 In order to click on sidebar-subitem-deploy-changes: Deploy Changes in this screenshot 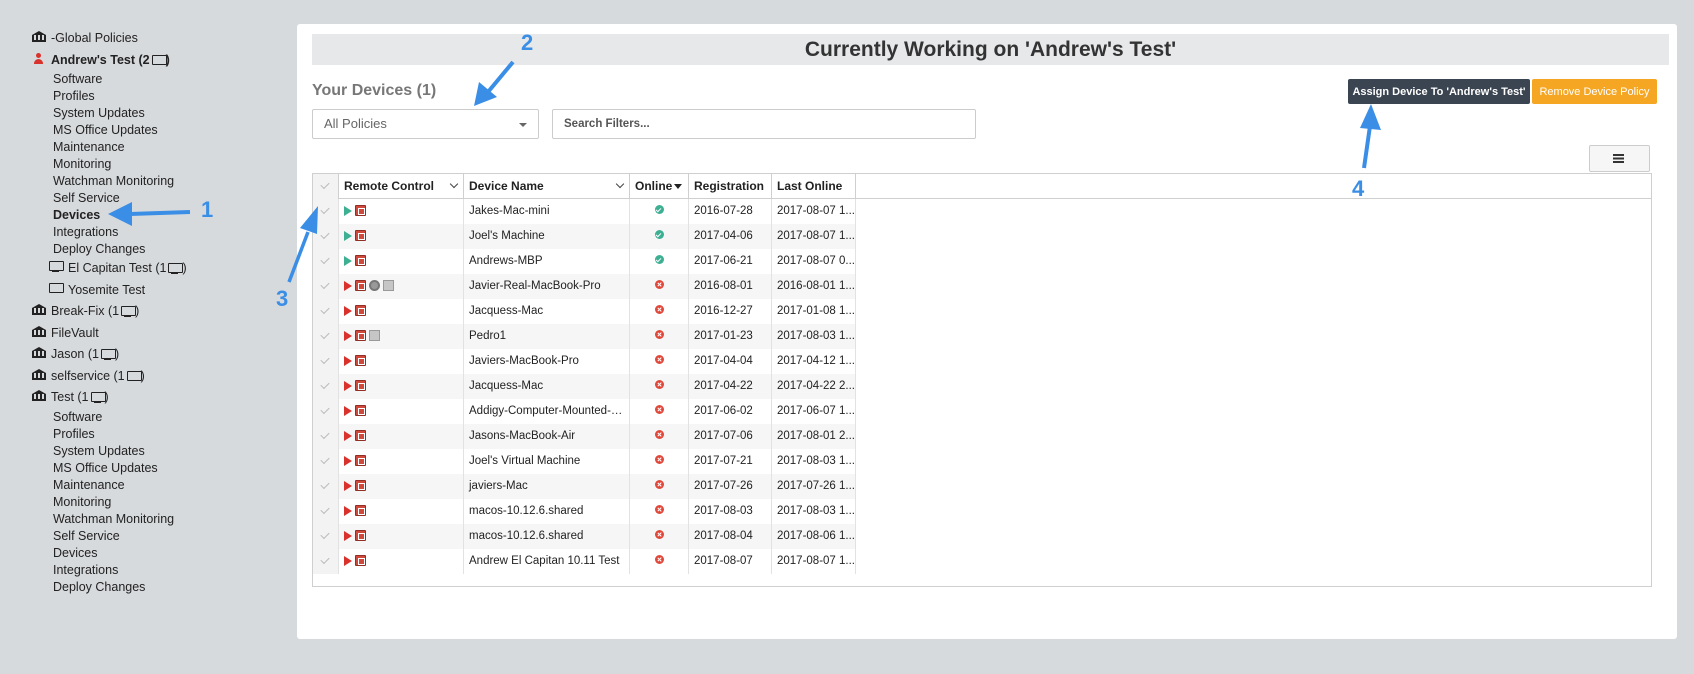, I will do `click(120, 587)`.